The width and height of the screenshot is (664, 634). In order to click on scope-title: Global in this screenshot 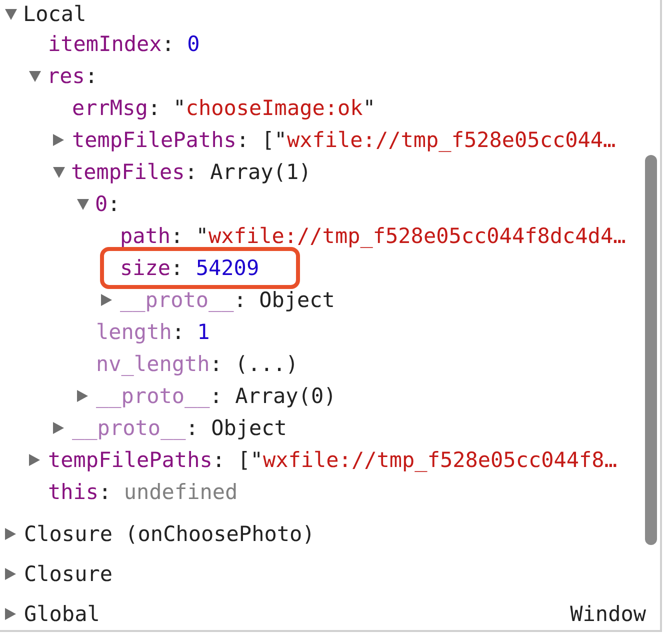, I will do `click(62, 614)`.